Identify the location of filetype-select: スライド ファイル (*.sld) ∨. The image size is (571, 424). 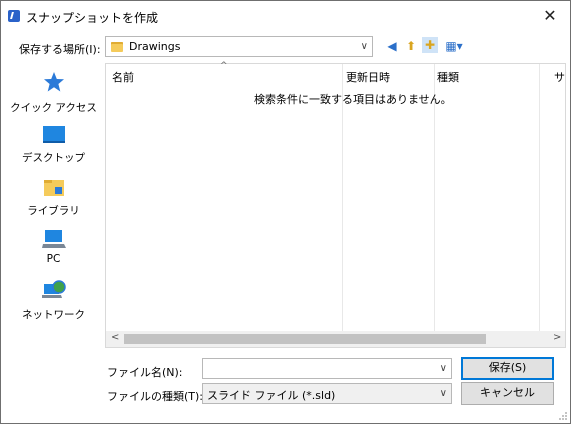
(327, 393).